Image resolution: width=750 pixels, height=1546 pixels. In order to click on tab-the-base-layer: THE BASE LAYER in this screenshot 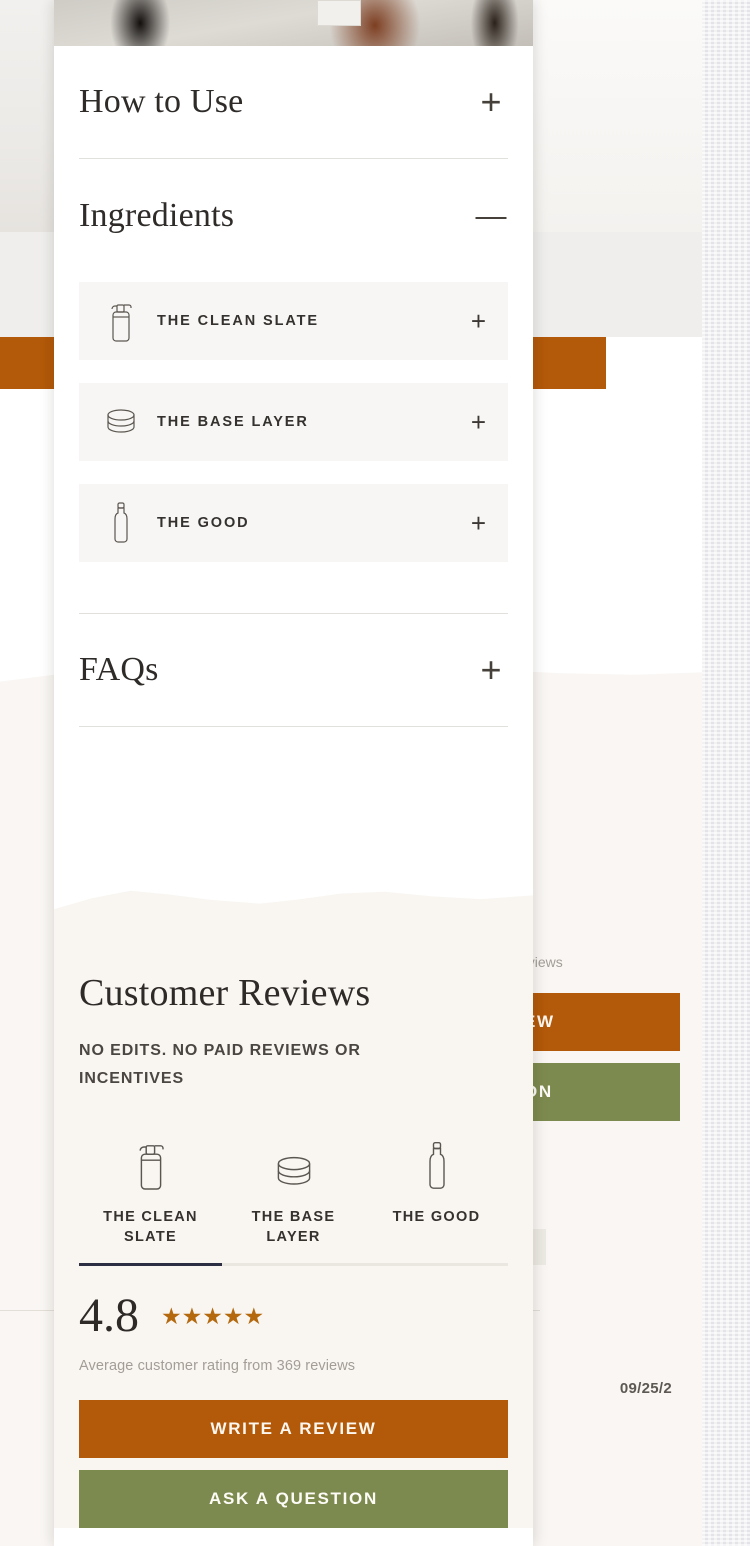, I will do `click(293, 1191)`.